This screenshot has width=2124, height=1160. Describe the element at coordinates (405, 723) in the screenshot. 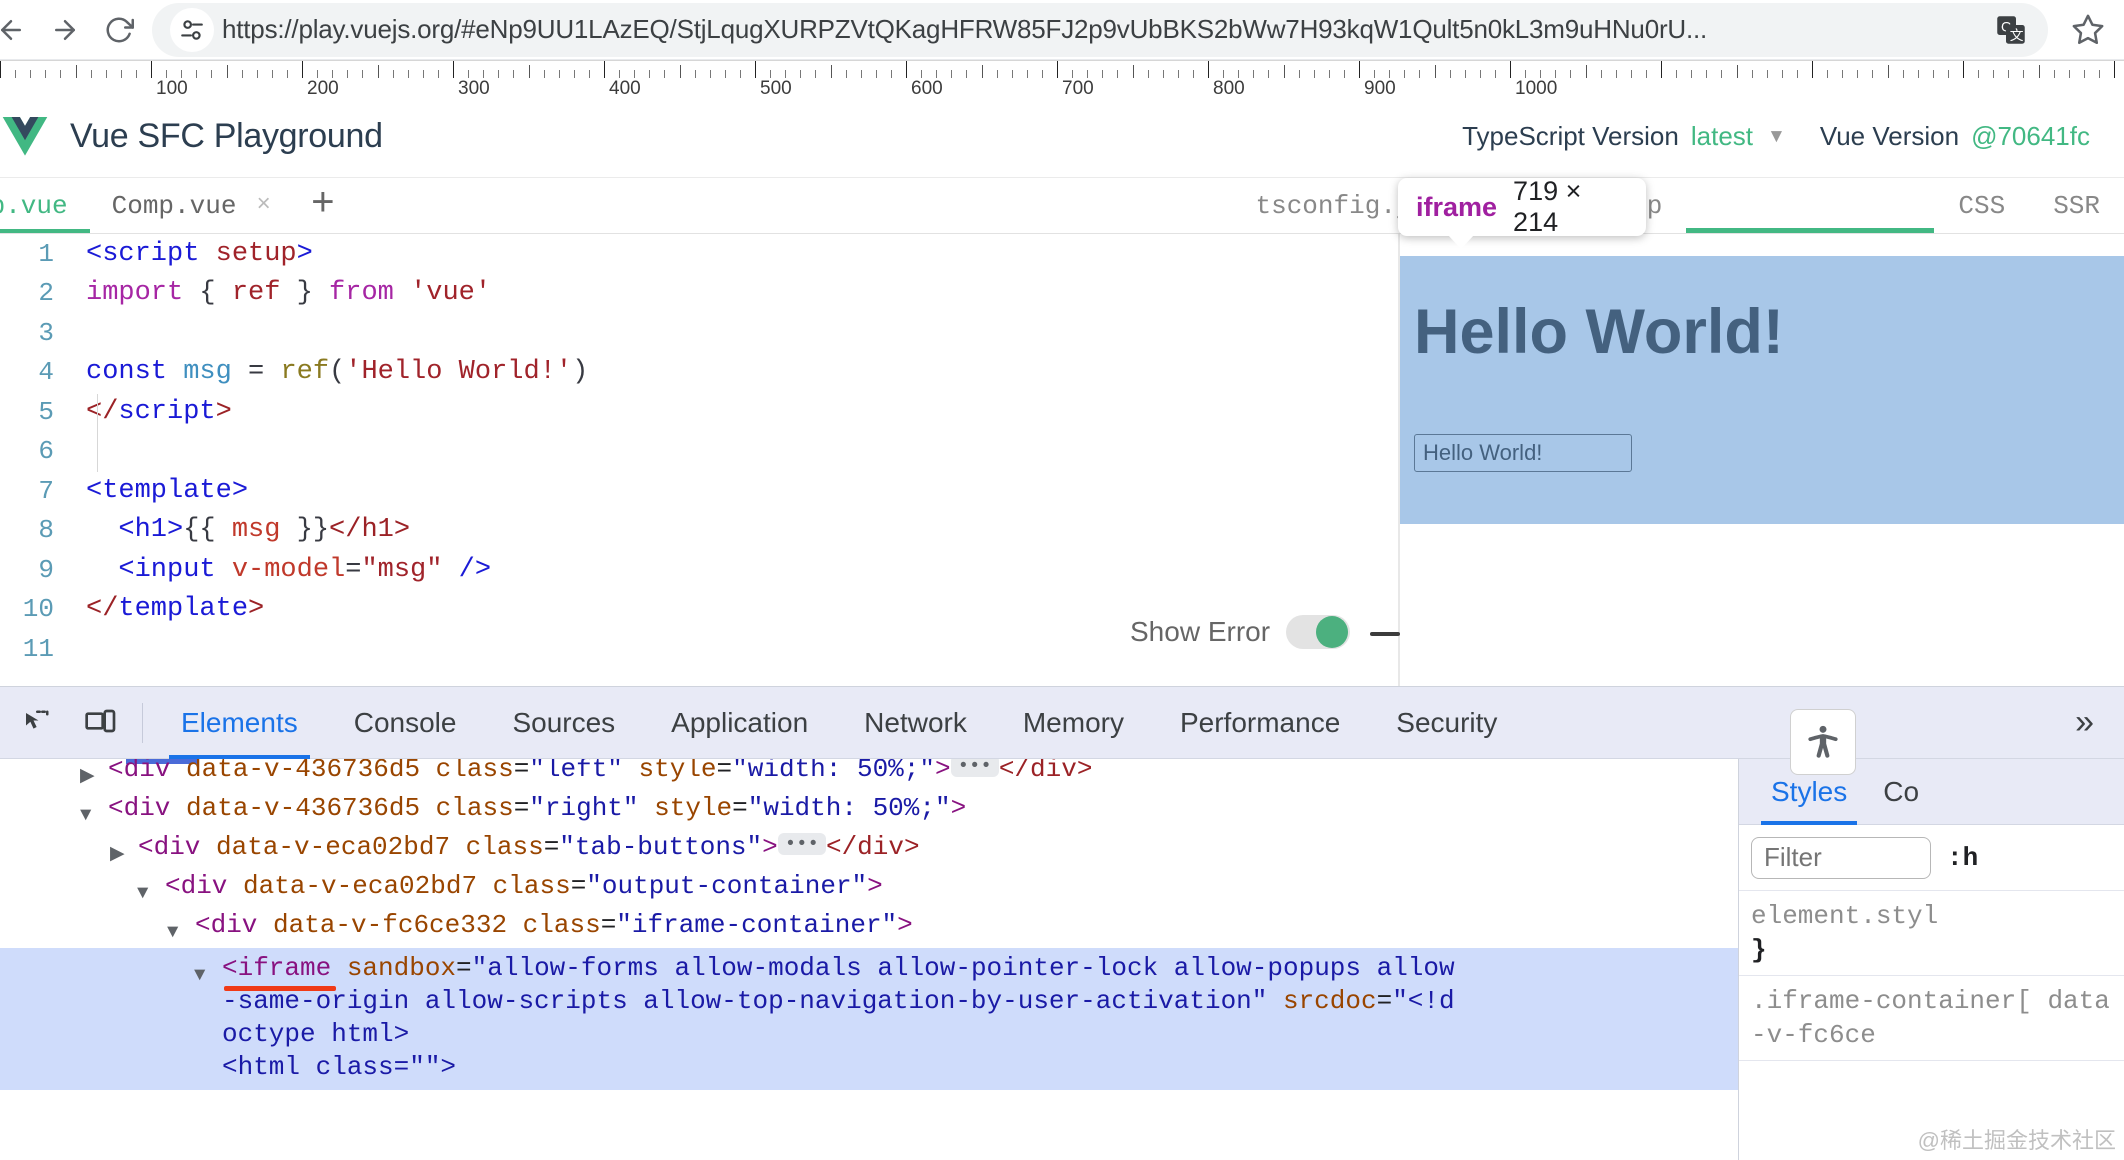

I see `tab-console: Console` at that location.